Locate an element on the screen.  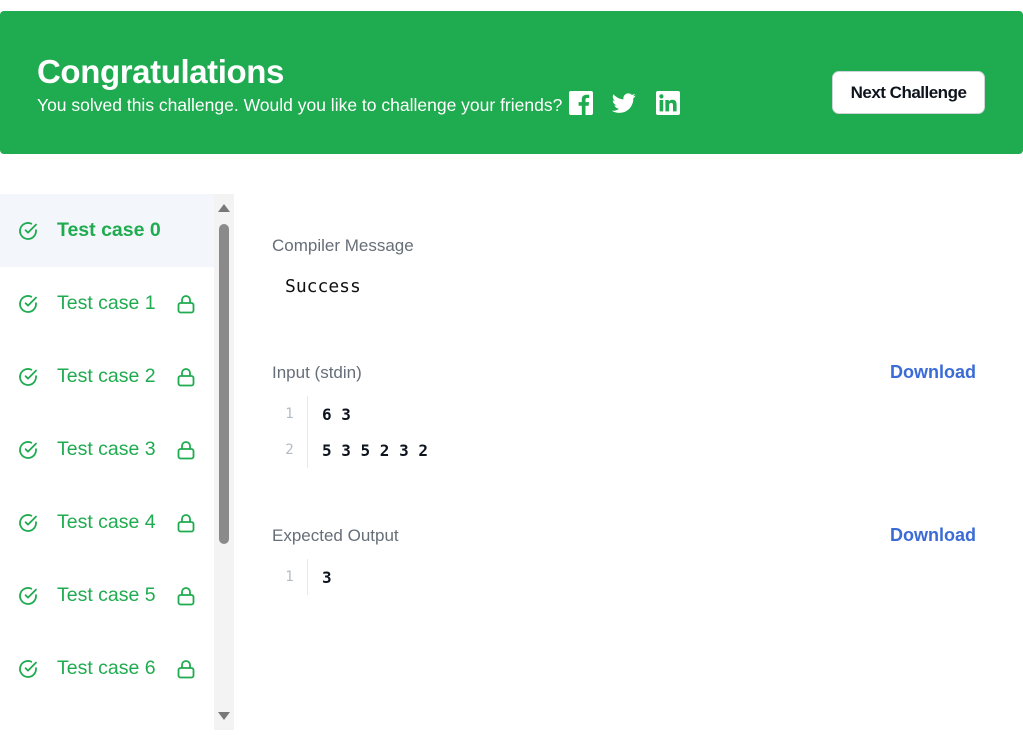
test-case-item-3: Test case 3 is located at coordinates (107, 449).